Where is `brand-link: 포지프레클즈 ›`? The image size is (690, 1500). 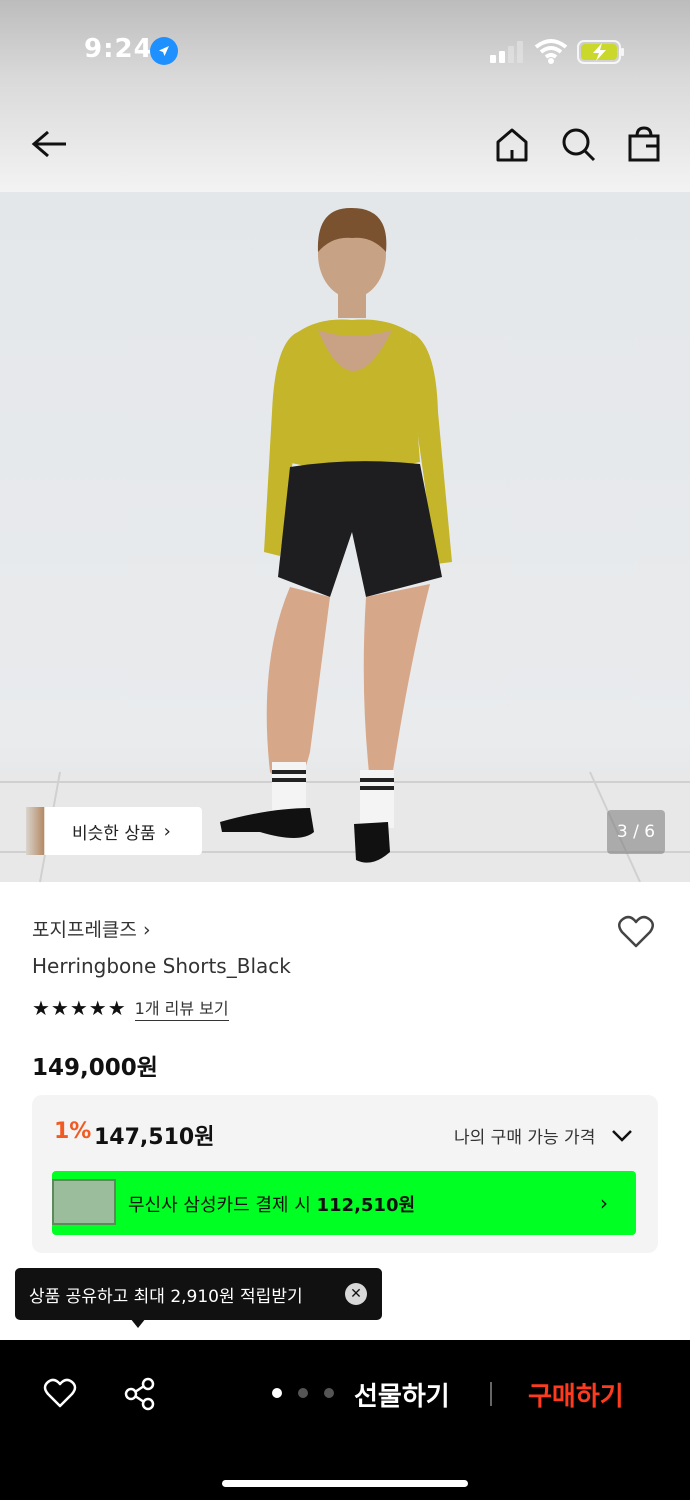 brand-link: 포지프레클즈 › is located at coordinates (91, 928).